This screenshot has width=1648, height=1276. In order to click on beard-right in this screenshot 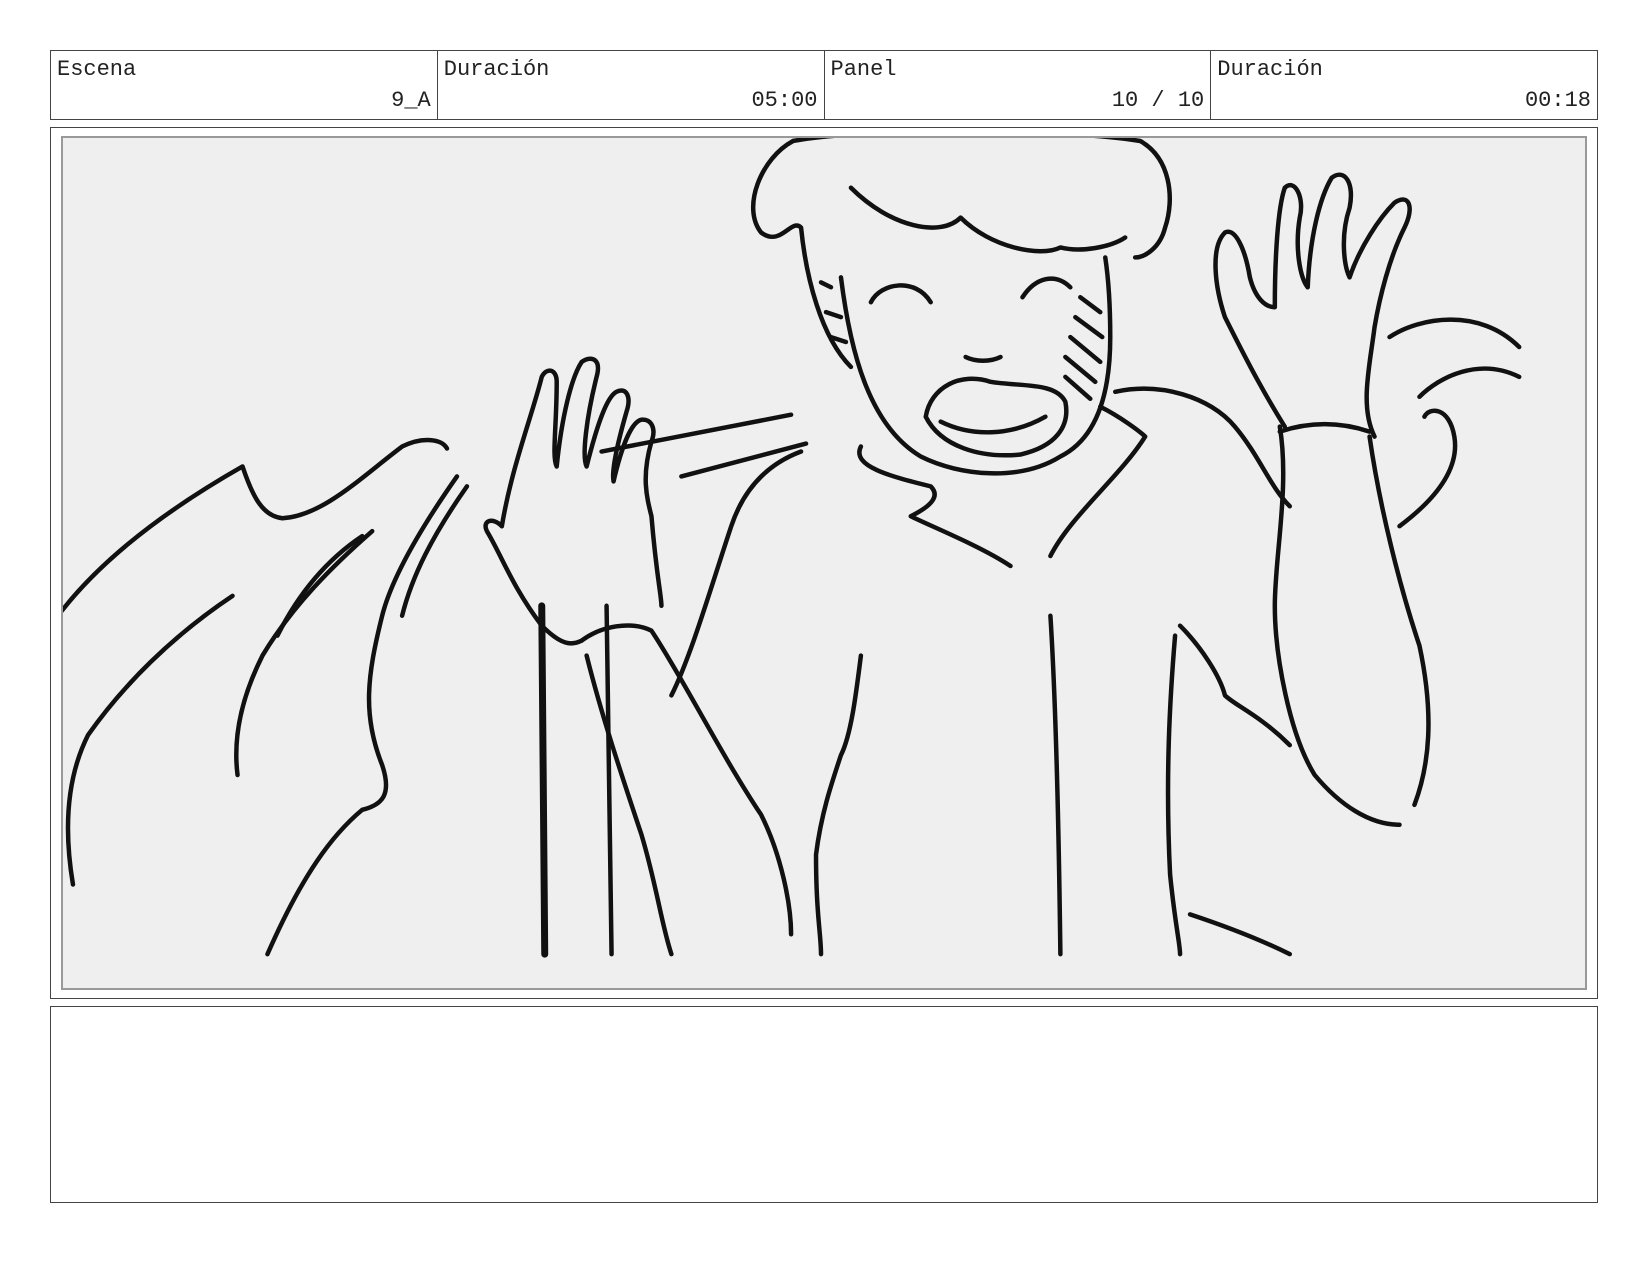, I will do `click(1084, 348)`.